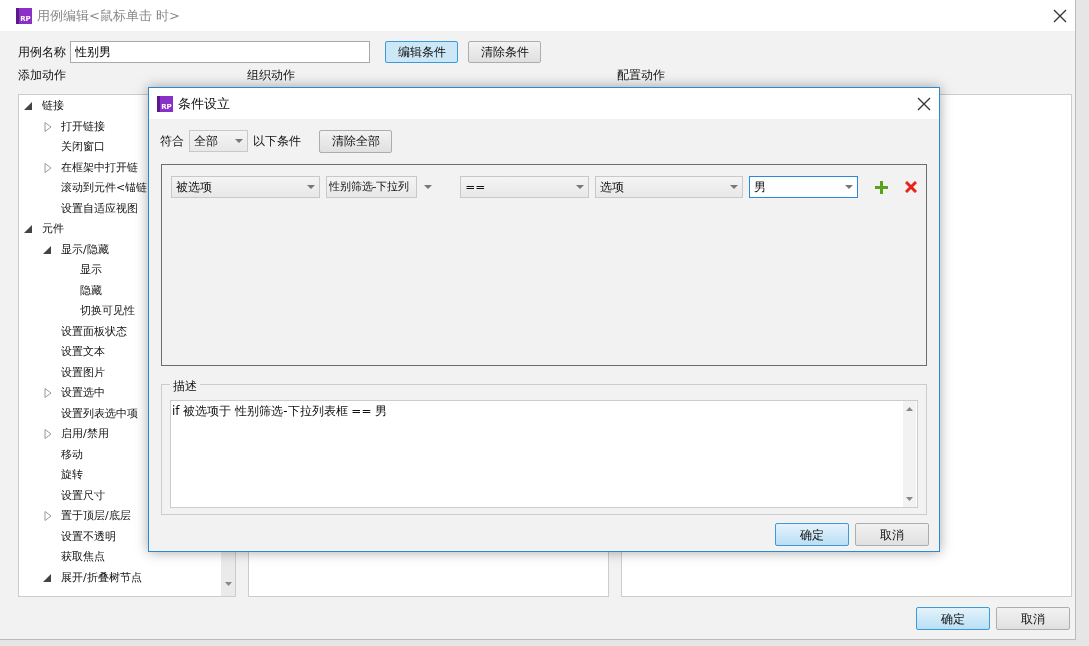 This screenshot has width=1089, height=646. I want to click on tree-item: 隐藏, so click(91, 290).